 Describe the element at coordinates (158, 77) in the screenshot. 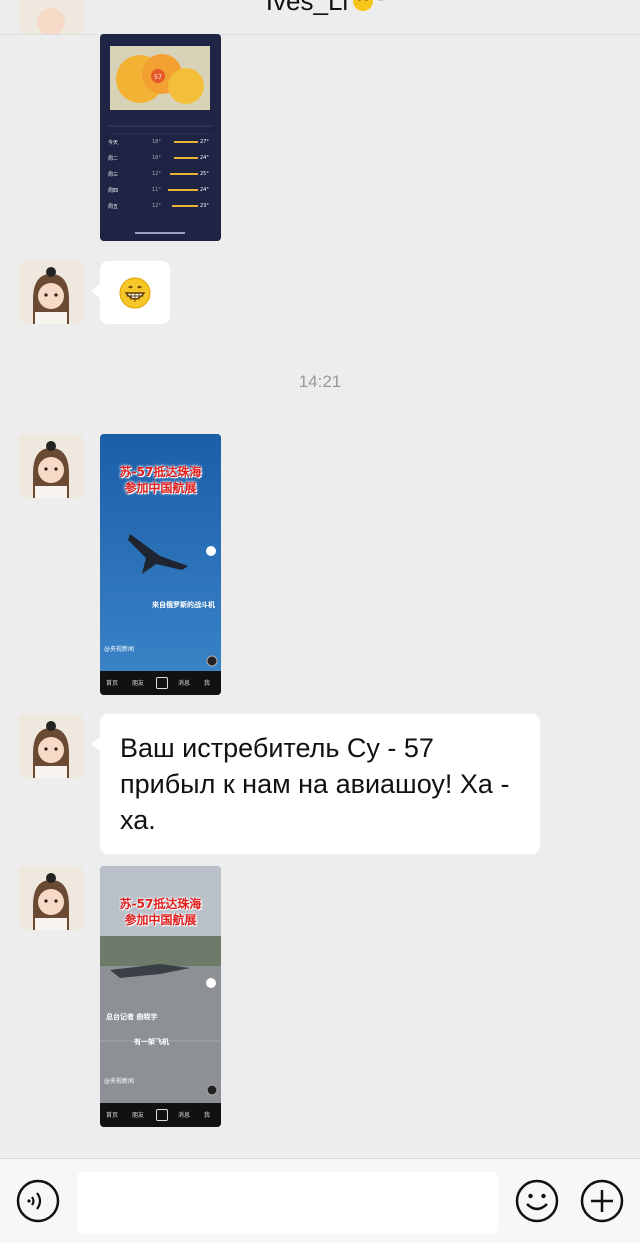

I see `svg-text: 57` at that location.